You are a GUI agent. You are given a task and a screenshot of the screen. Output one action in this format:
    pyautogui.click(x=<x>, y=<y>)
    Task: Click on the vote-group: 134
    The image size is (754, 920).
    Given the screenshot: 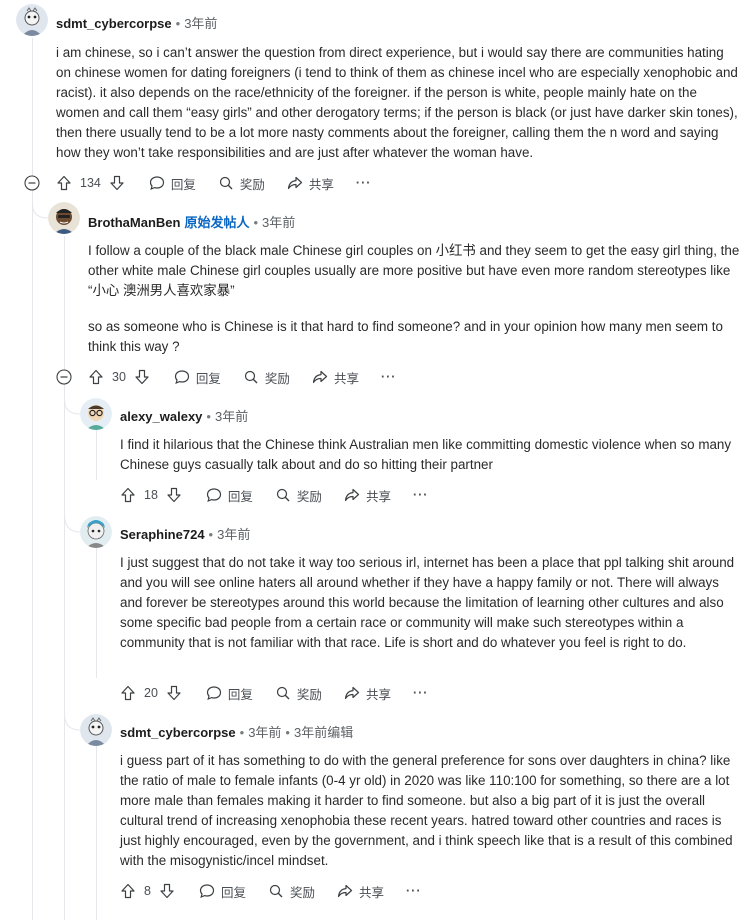 What is the action you would take?
    pyautogui.click(x=90, y=183)
    